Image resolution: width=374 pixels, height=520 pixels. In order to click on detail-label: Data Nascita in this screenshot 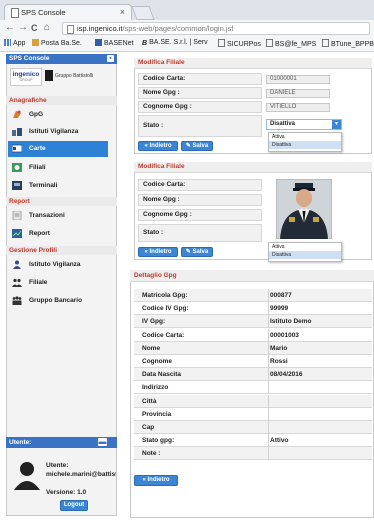, I will do `click(162, 375)`.